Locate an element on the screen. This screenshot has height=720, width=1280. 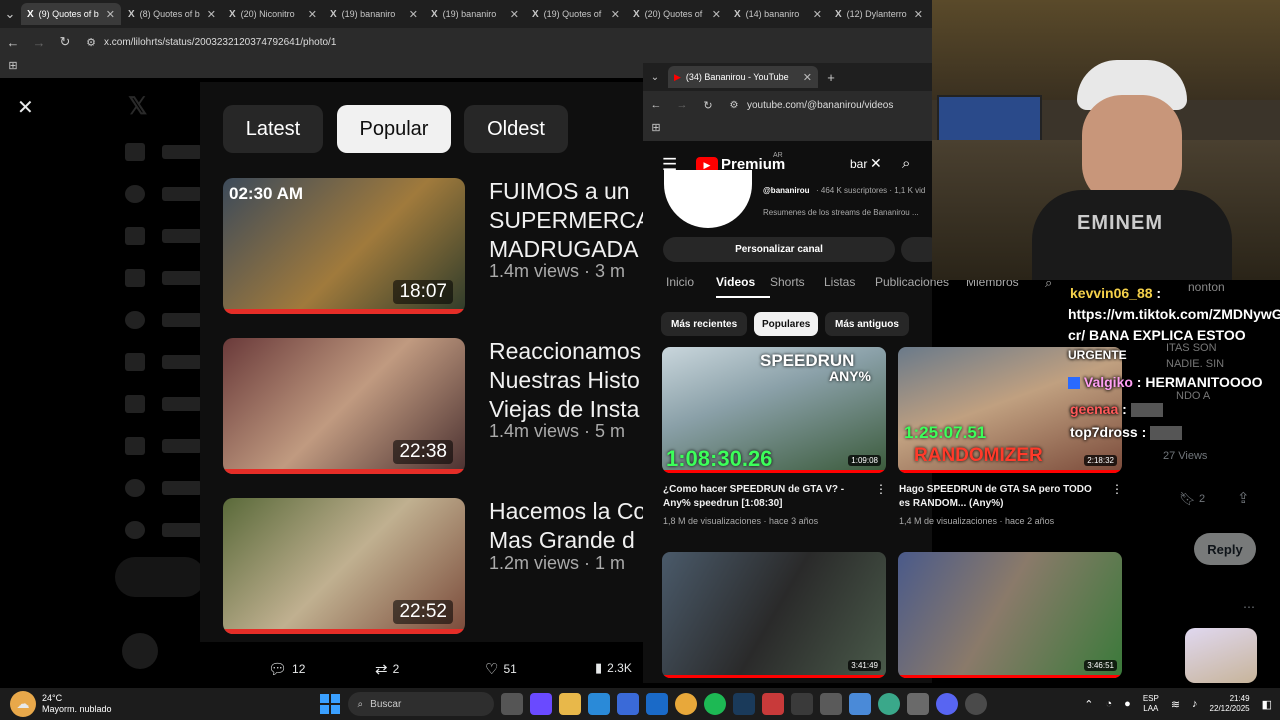
thumbnail-overlay-text: 1:25:07.51 is located at coordinates (945, 432).